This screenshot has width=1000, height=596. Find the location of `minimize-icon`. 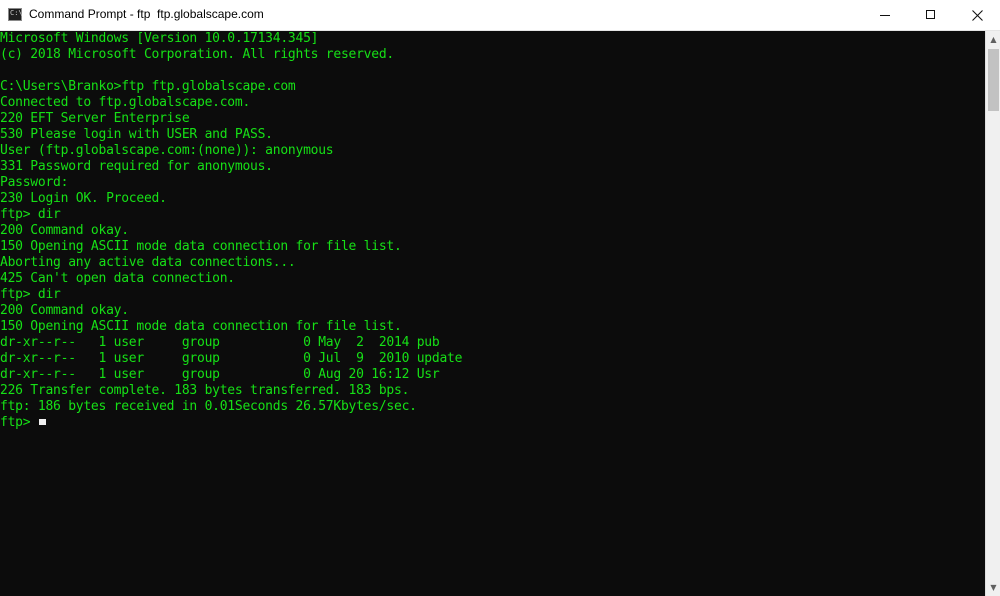

minimize-icon is located at coordinates (885, 15).